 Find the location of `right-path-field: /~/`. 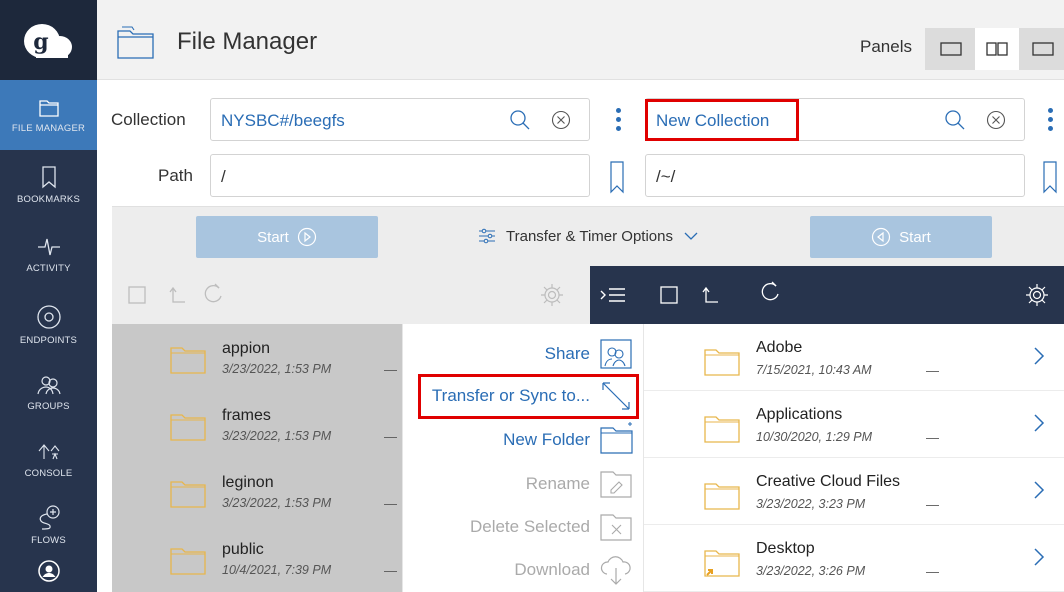

right-path-field: /~/ is located at coordinates (835, 175).